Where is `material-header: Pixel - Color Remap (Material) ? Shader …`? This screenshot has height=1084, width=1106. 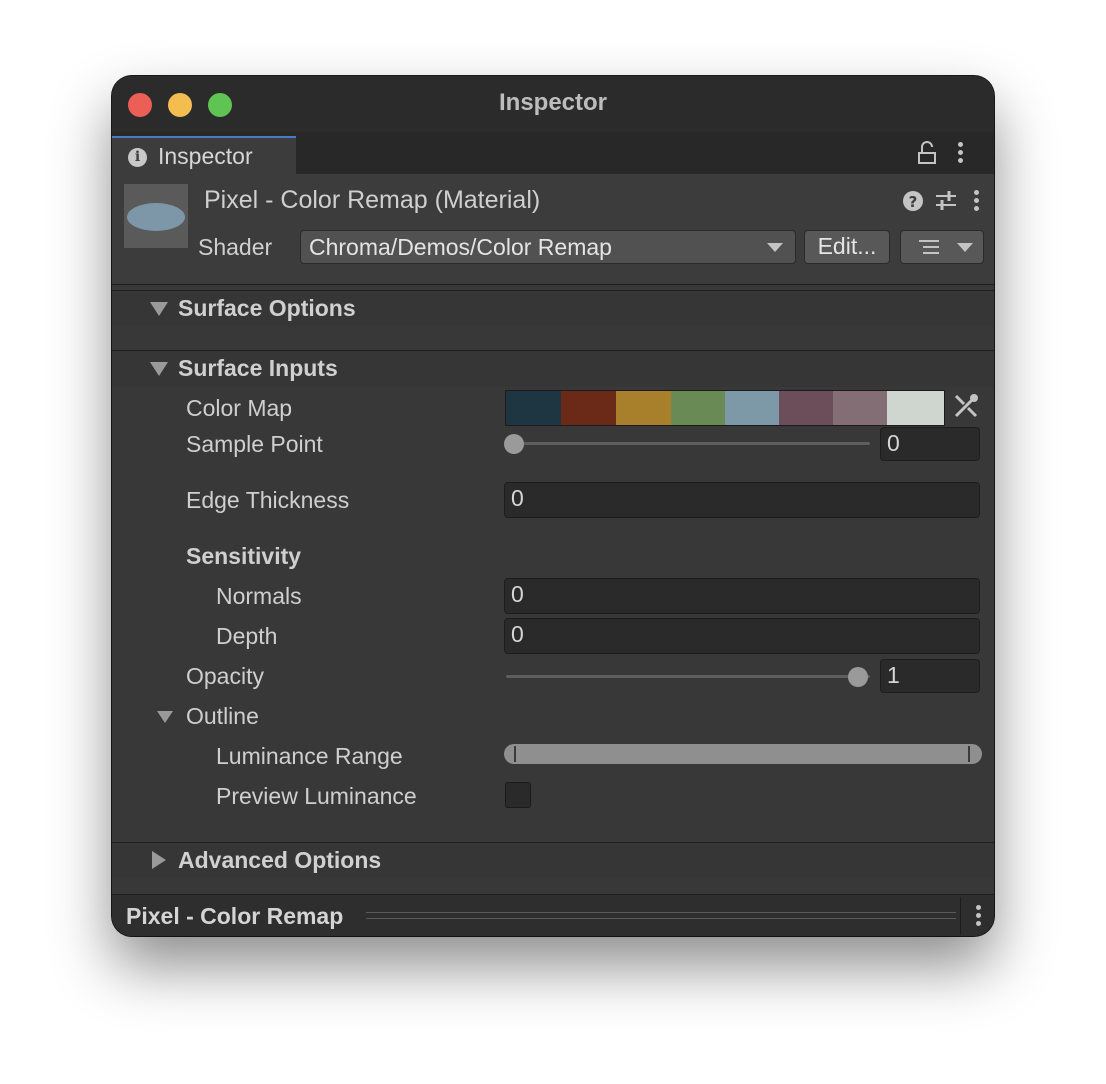
material-header: Pixel - Color Remap (Material) ? Shader … is located at coordinates (553, 229).